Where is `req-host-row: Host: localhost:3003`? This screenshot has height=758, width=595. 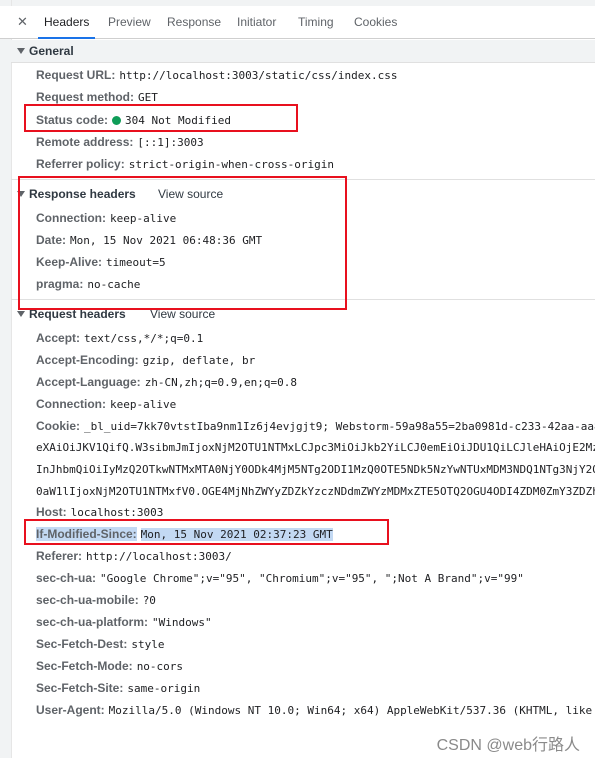 req-host-row: Host: localhost:3003 is located at coordinates (99, 512).